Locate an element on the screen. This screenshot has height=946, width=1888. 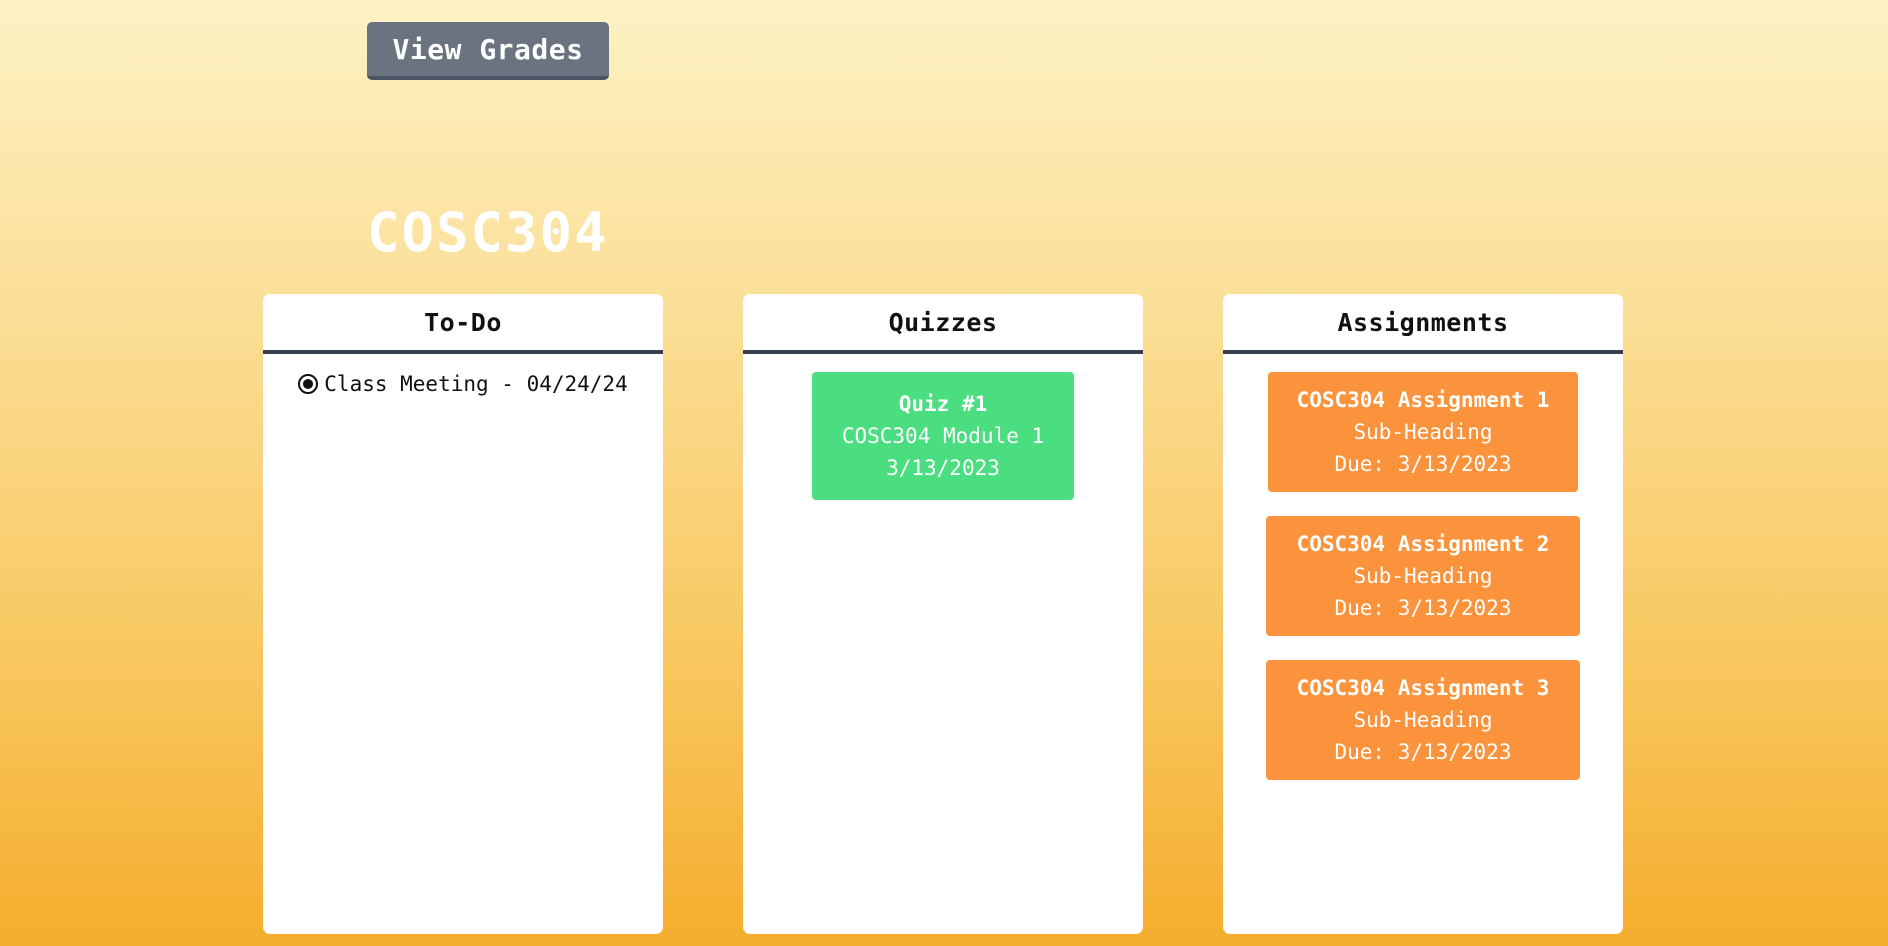
assignment-title: COSC304 Assignment 3 is located at coordinates (1423, 688).